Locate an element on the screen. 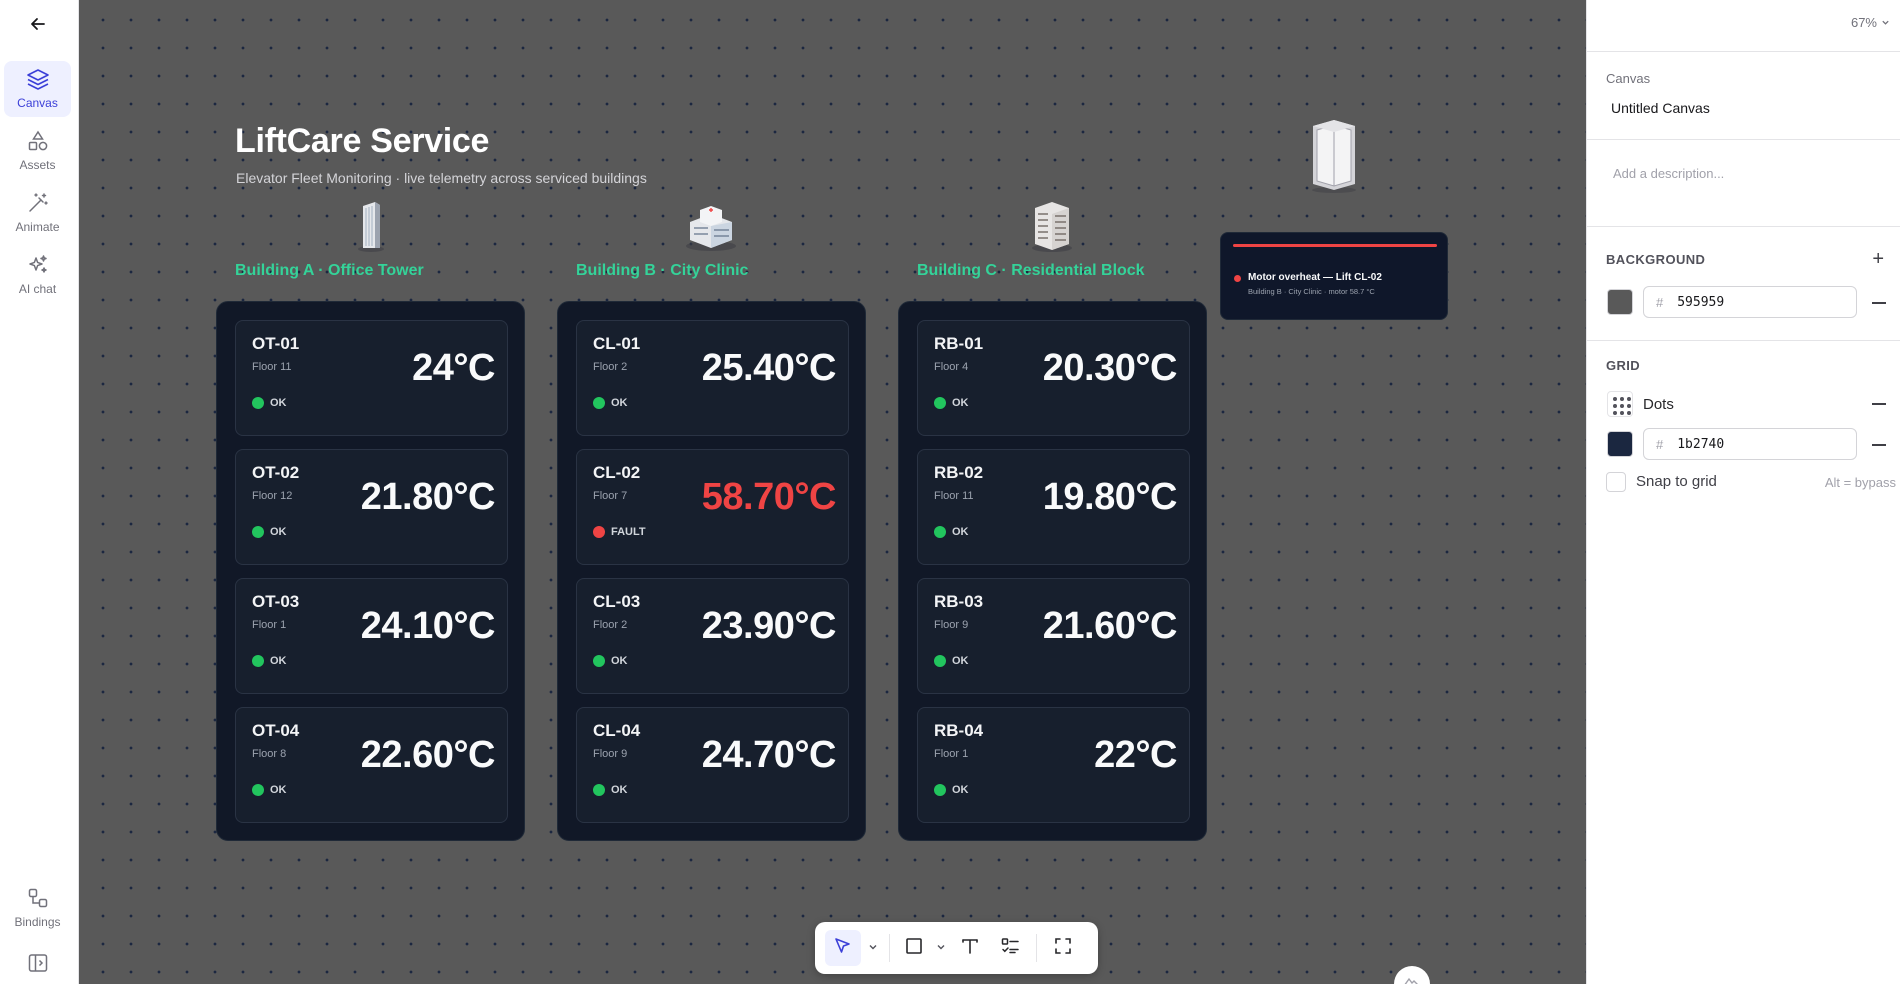 This screenshot has width=1900, height=984. checklist-tool-button is located at coordinates (1010, 948).